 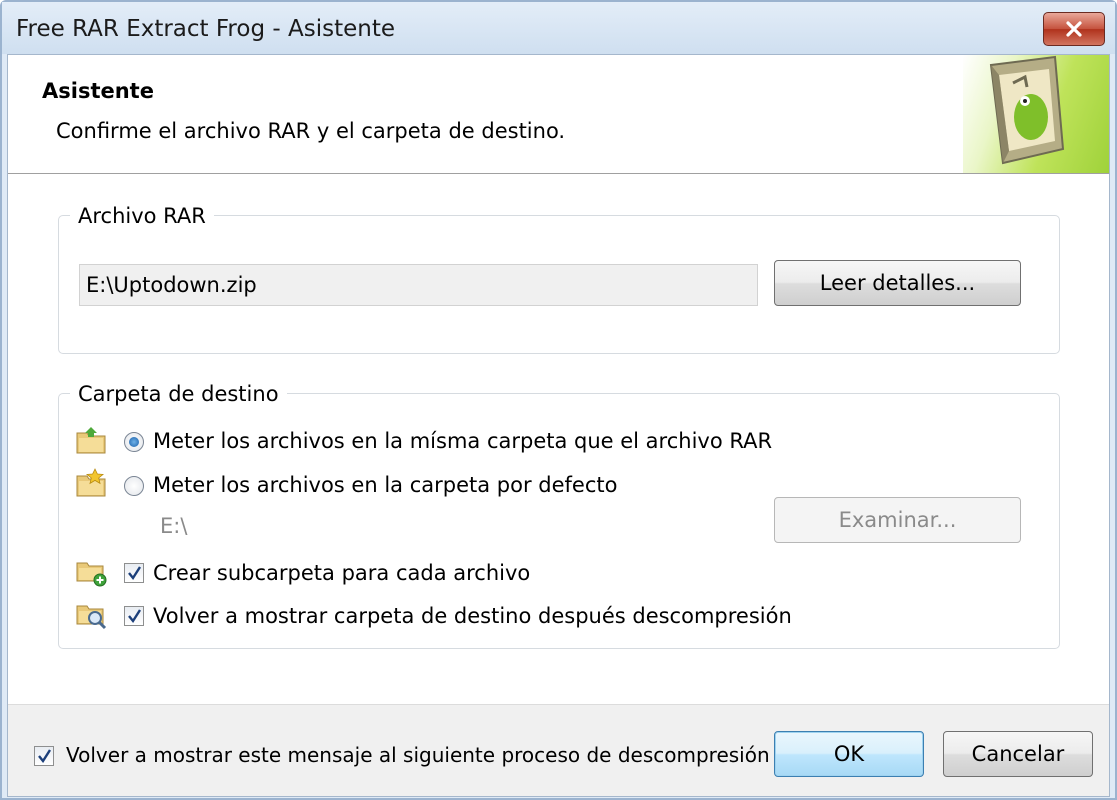 What do you see at coordinates (558, 28) in the screenshot?
I see `title-bar: Free RAR Extract Frog - Asistente` at bounding box center [558, 28].